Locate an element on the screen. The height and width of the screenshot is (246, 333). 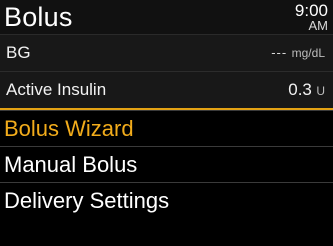
bg-label: BG is located at coordinates (18, 52).